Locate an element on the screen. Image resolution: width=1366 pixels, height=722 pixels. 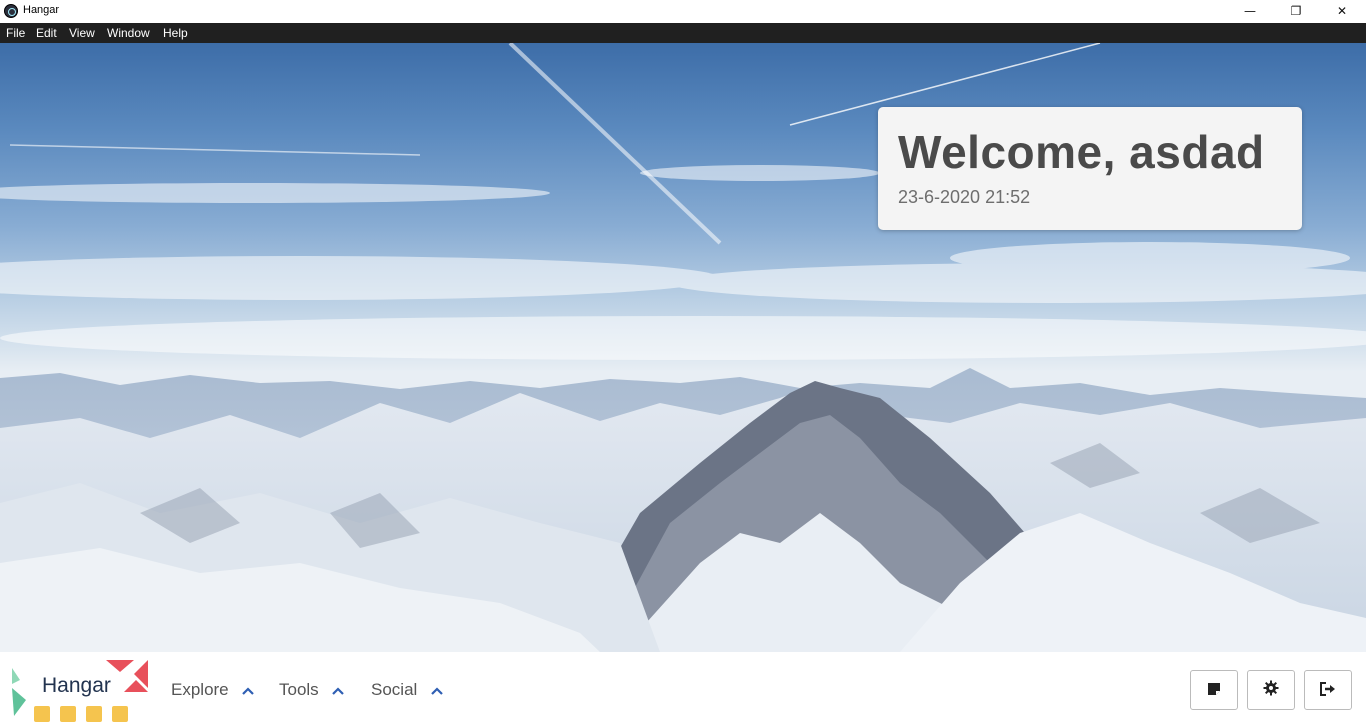
window-title: Hangar is located at coordinates (41, 10).